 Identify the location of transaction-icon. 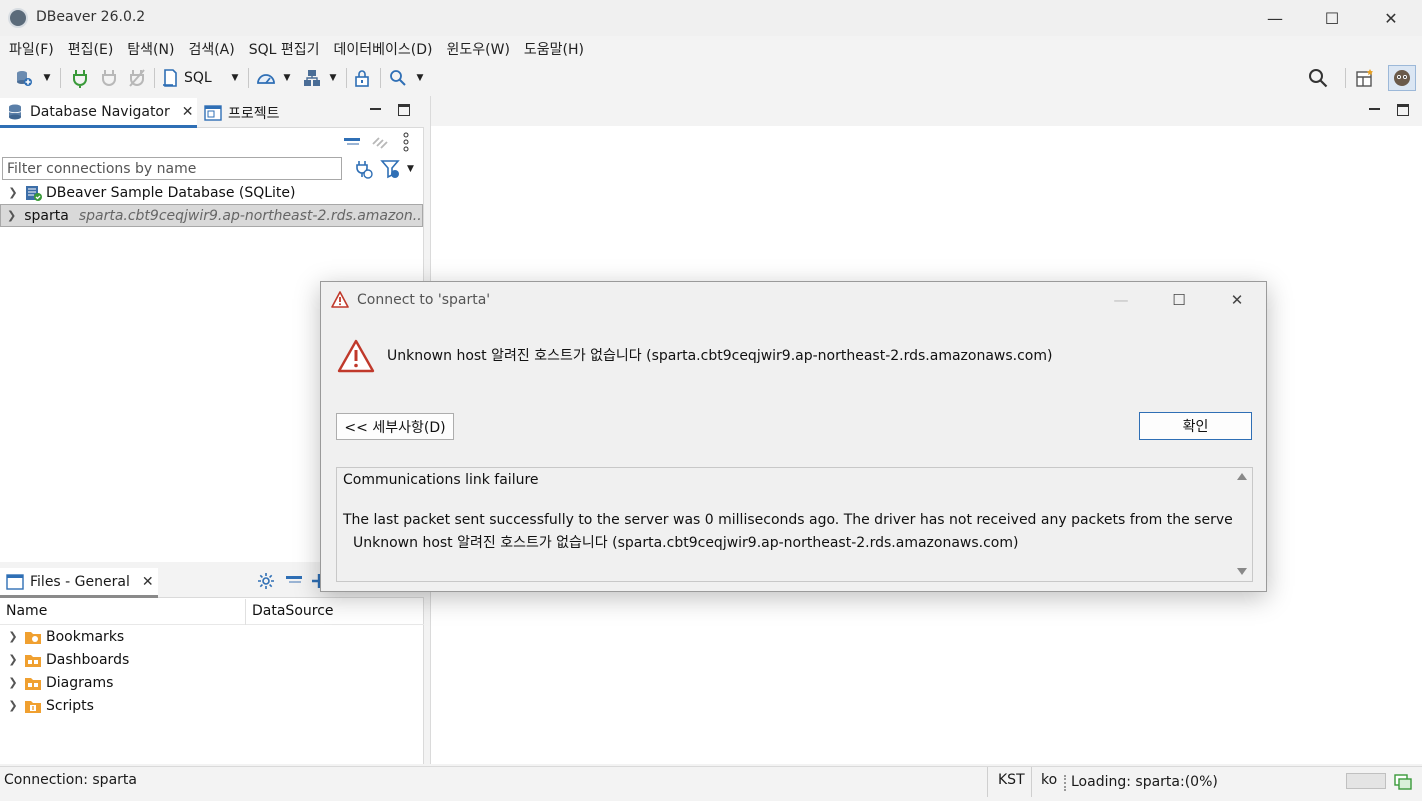
(312, 78).